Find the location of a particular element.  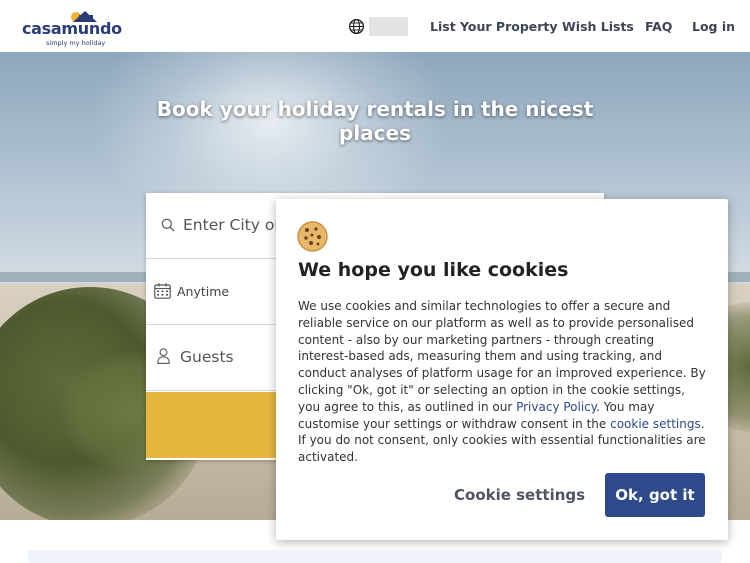

calendar-icon is located at coordinates (162, 291).